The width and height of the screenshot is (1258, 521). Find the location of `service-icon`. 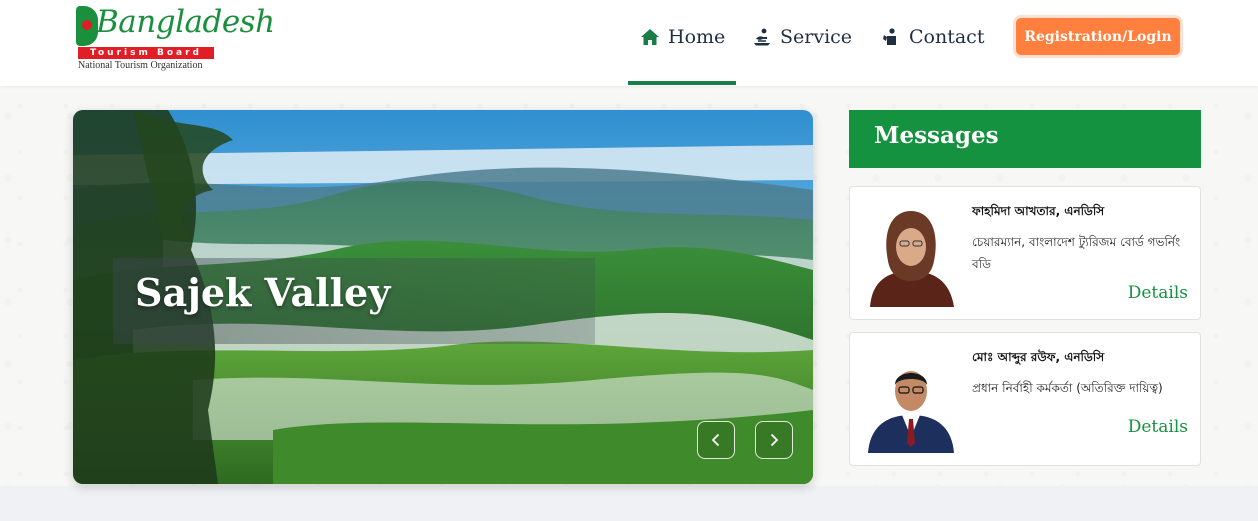

service-icon is located at coordinates (762, 37).